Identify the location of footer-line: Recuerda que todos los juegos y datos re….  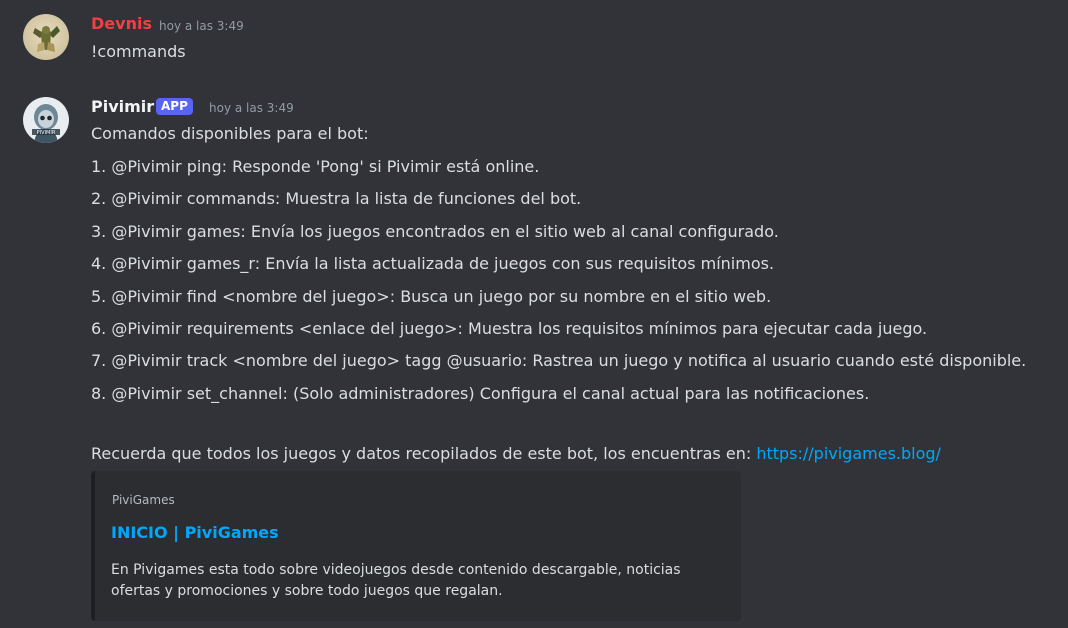
(516, 454).